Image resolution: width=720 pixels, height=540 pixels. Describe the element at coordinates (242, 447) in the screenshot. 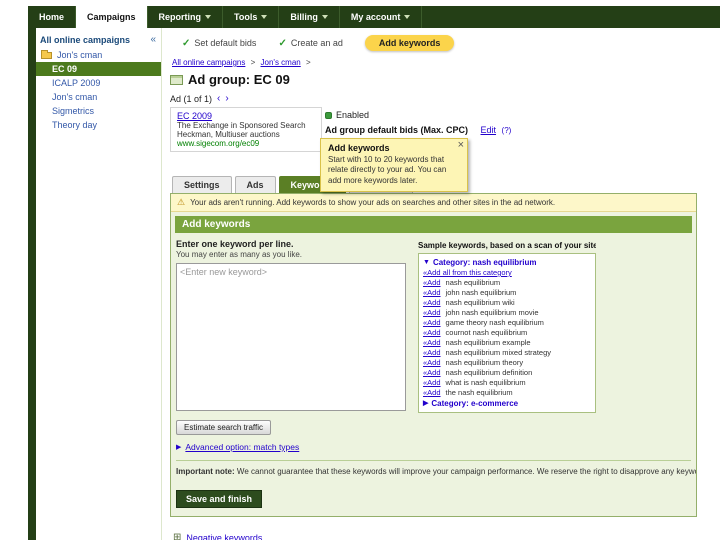

I see `advanced-option-link: Advanced option: match types` at that location.